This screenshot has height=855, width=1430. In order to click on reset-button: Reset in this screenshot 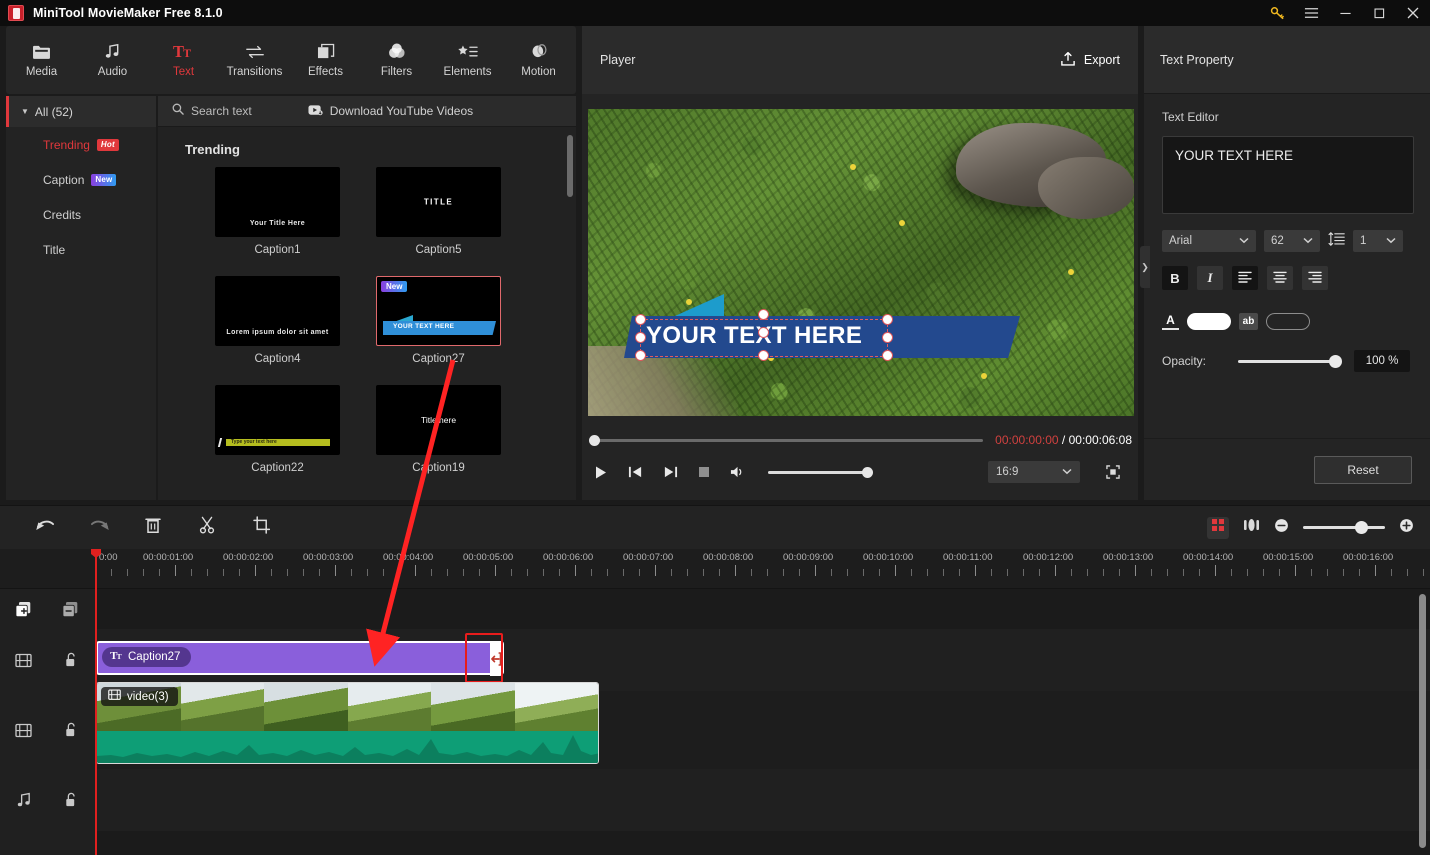, I will do `click(1363, 469)`.